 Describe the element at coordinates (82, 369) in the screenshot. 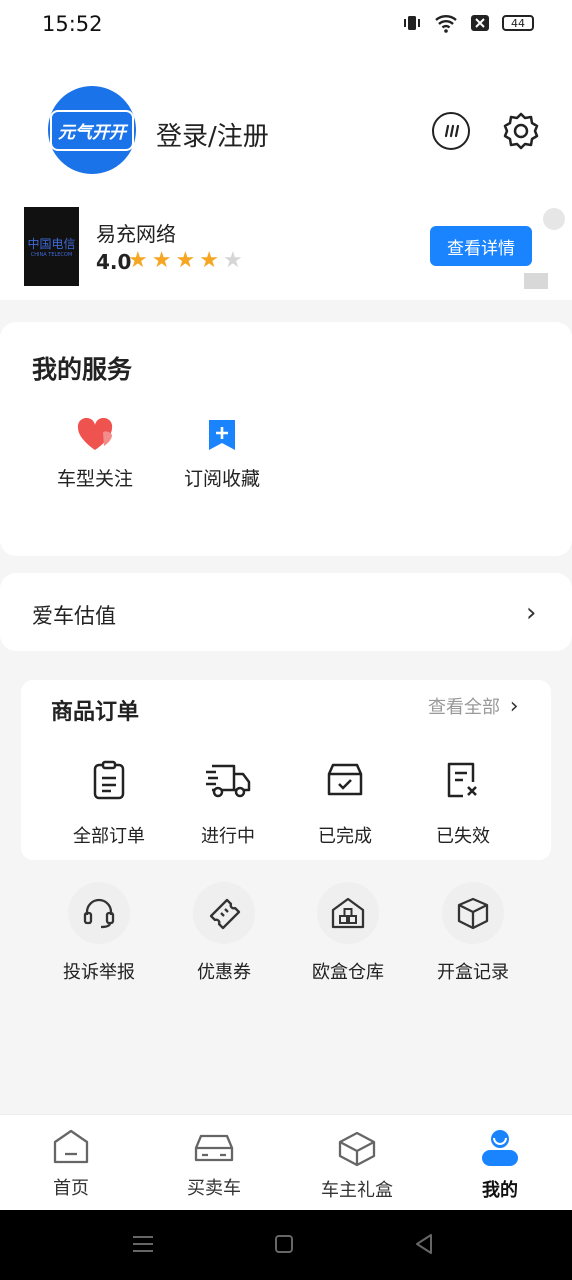

I see `services-title: 我的服务` at that location.